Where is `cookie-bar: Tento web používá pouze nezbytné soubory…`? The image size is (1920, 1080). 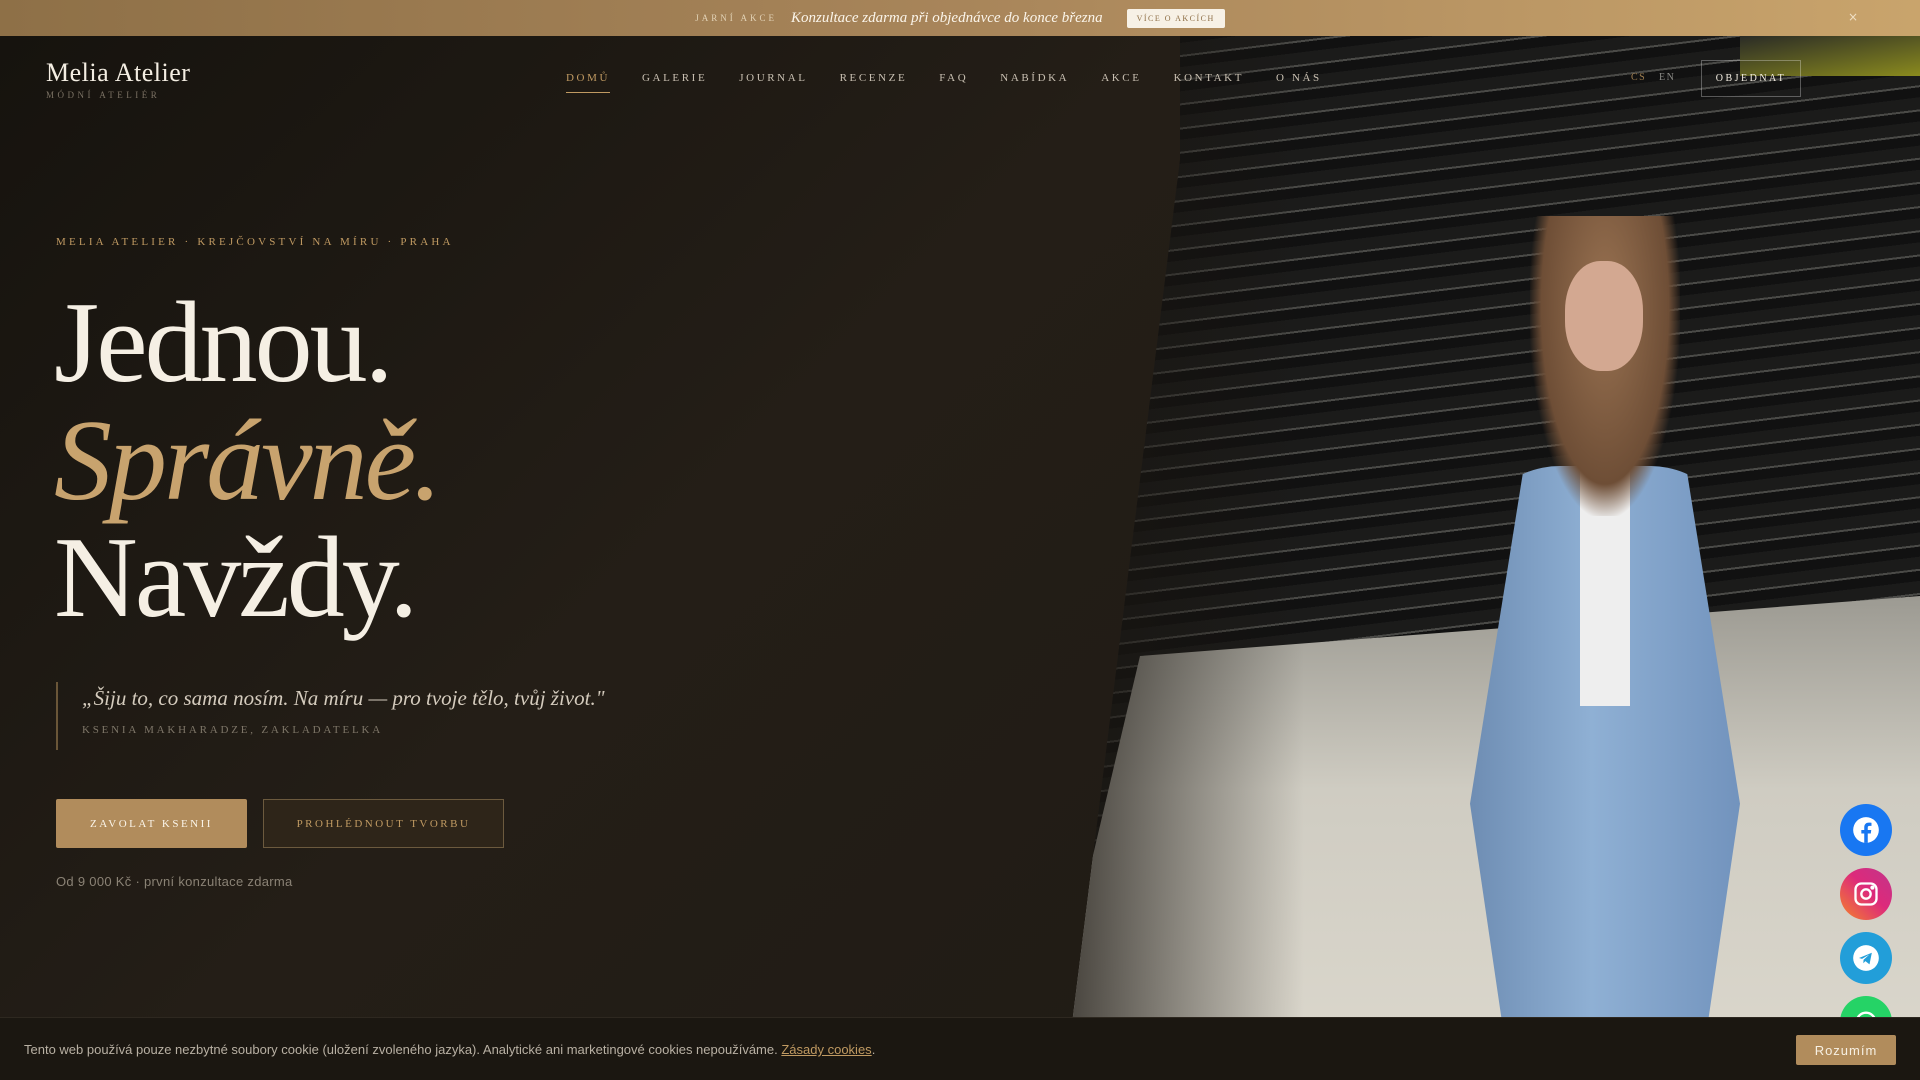
cookie-bar: Tento web používá pouze nezbytné soubory… is located at coordinates (960, 1048).